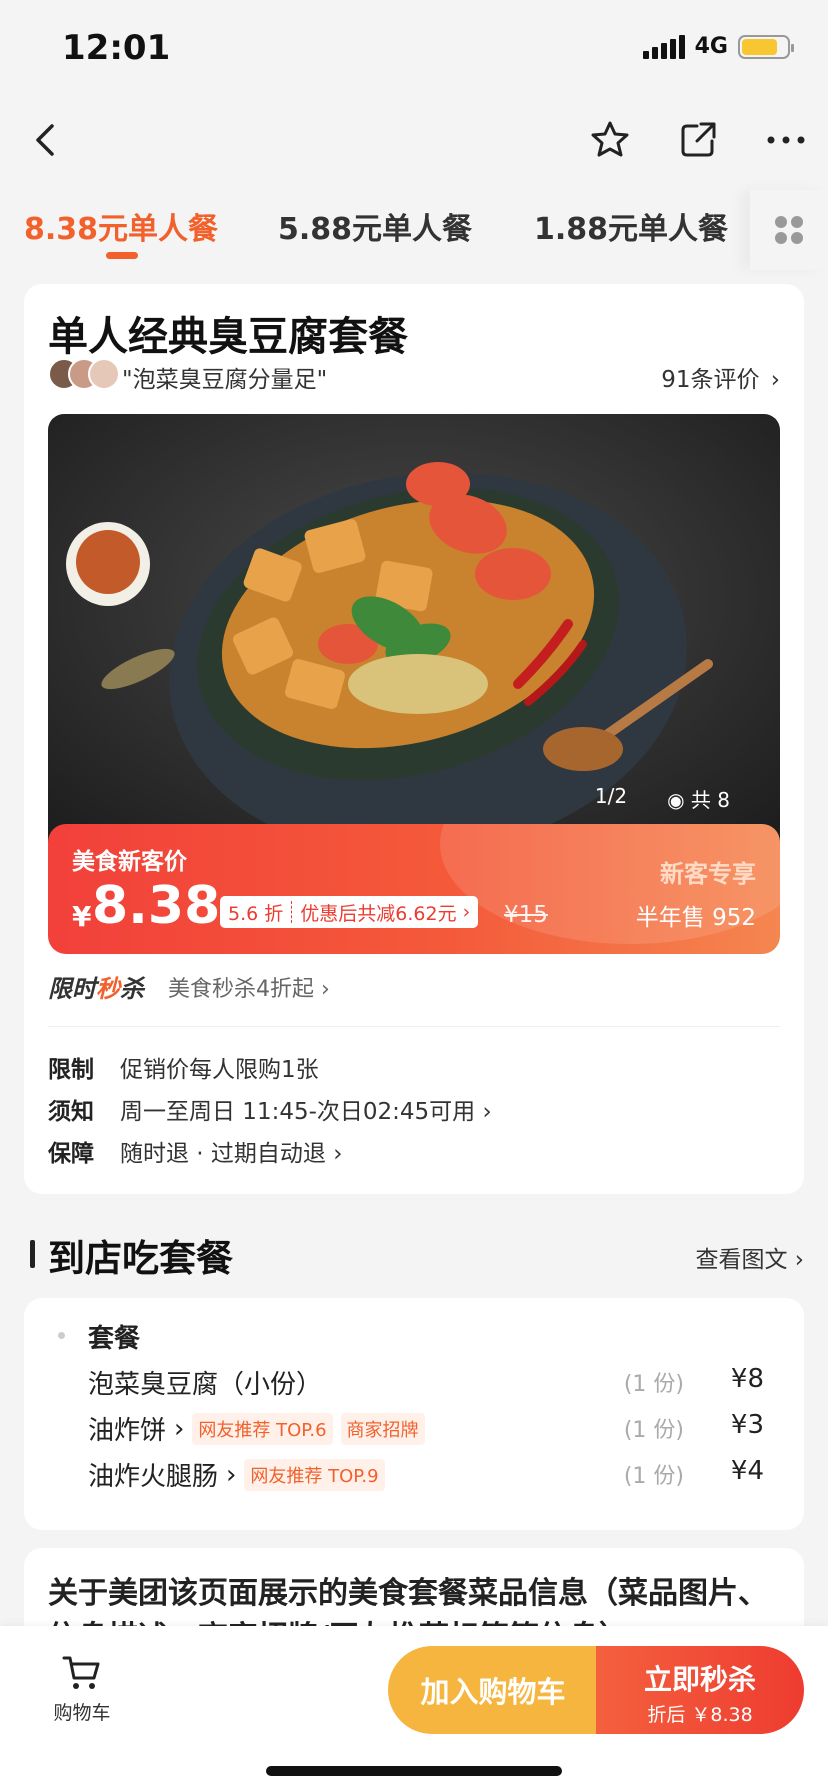 The height and width of the screenshot is (1792, 828). What do you see at coordinates (710, 380) in the screenshot?
I see `review-count: 91条评价` at bounding box center [710, 380].